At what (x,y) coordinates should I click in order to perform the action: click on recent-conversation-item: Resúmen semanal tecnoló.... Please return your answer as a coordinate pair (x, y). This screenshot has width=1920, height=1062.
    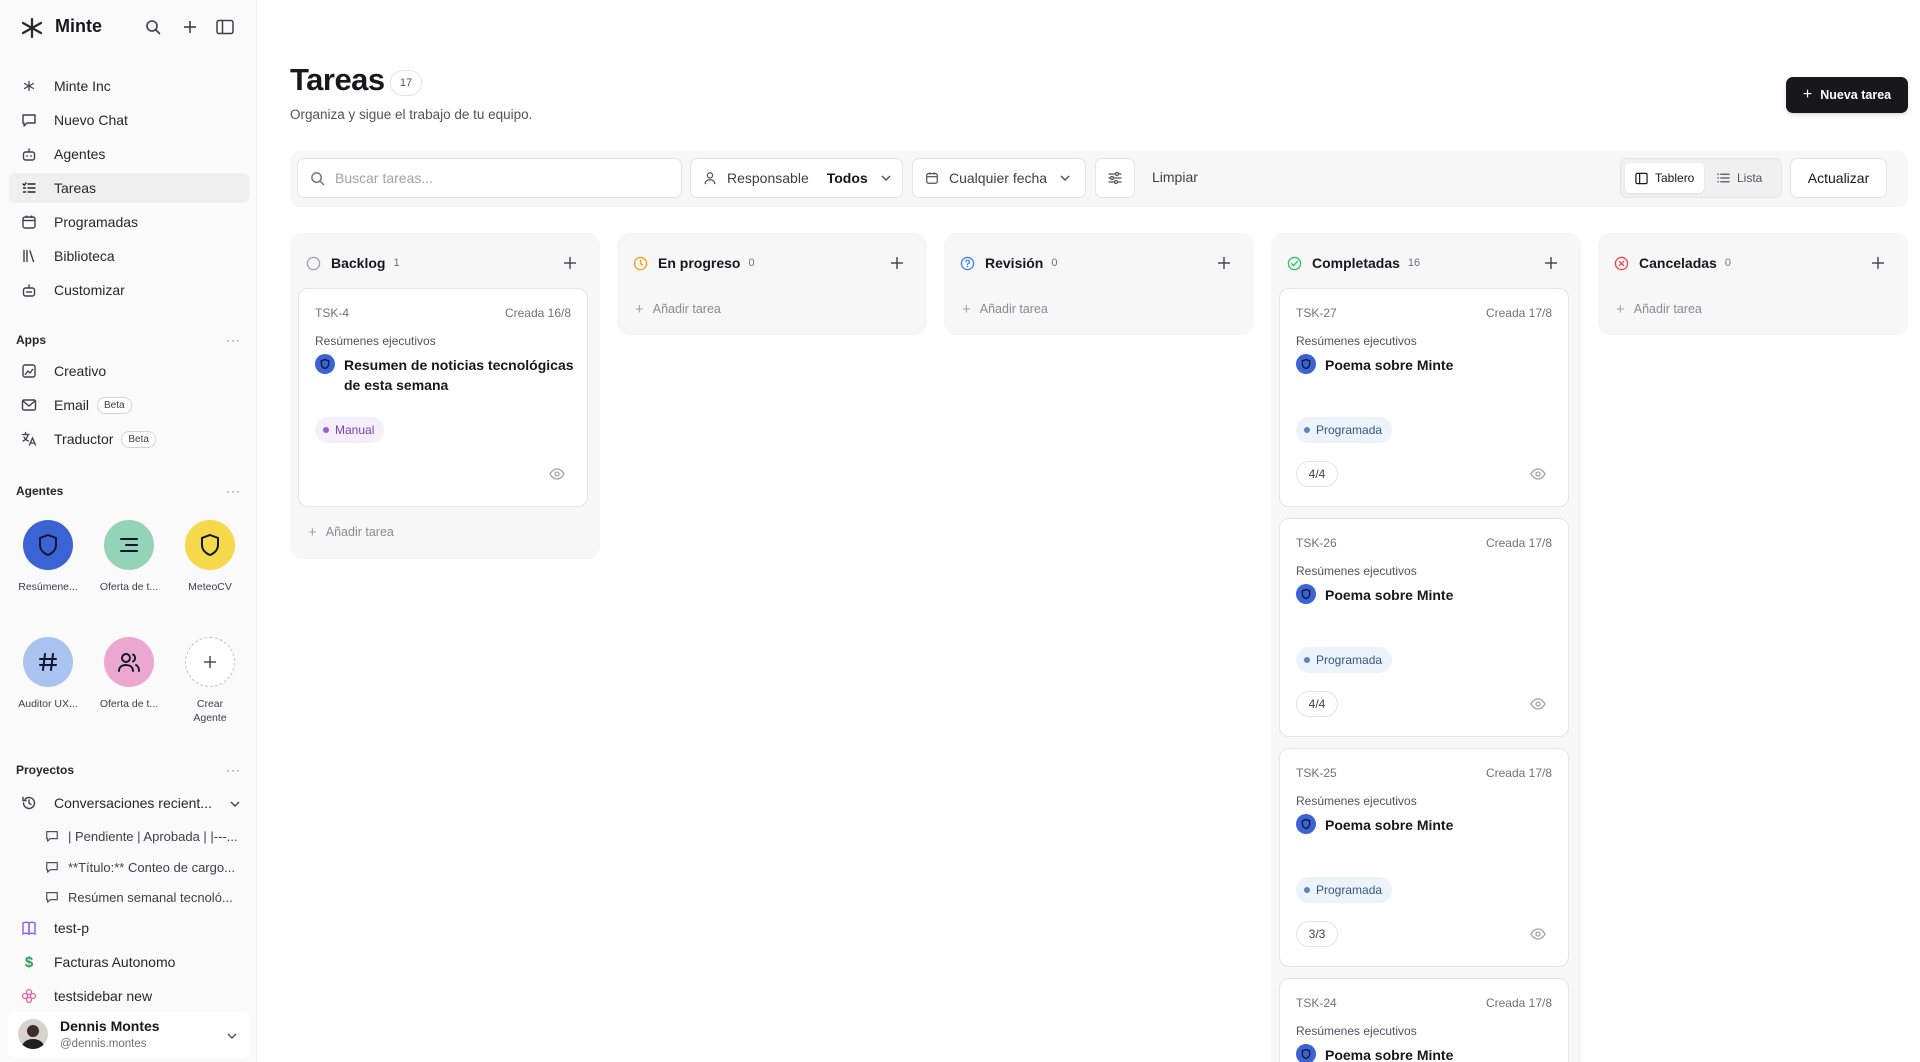
    Looking at the image, I should click on (145, 897).